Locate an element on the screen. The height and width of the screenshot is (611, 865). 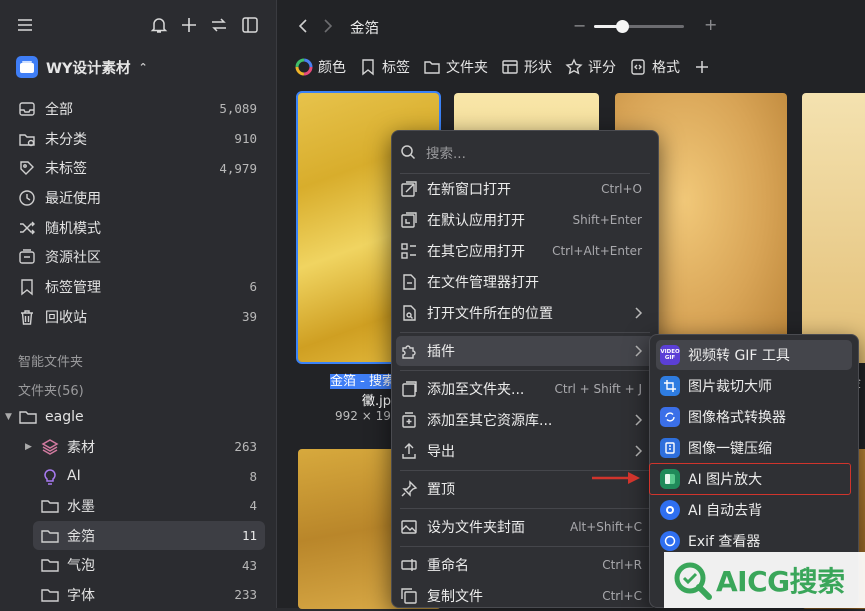
file-manager-icon is located at coordinates (409, 282).